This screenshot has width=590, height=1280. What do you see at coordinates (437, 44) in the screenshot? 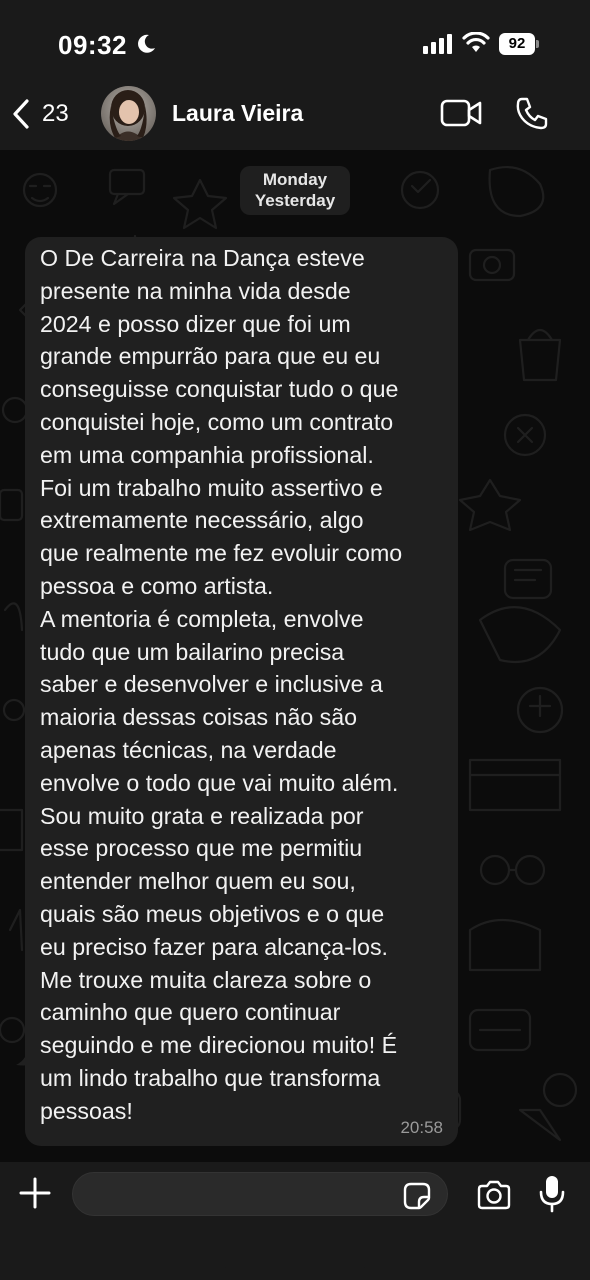
I see `cellular-signal-icon` at bounding box center [437, 44].